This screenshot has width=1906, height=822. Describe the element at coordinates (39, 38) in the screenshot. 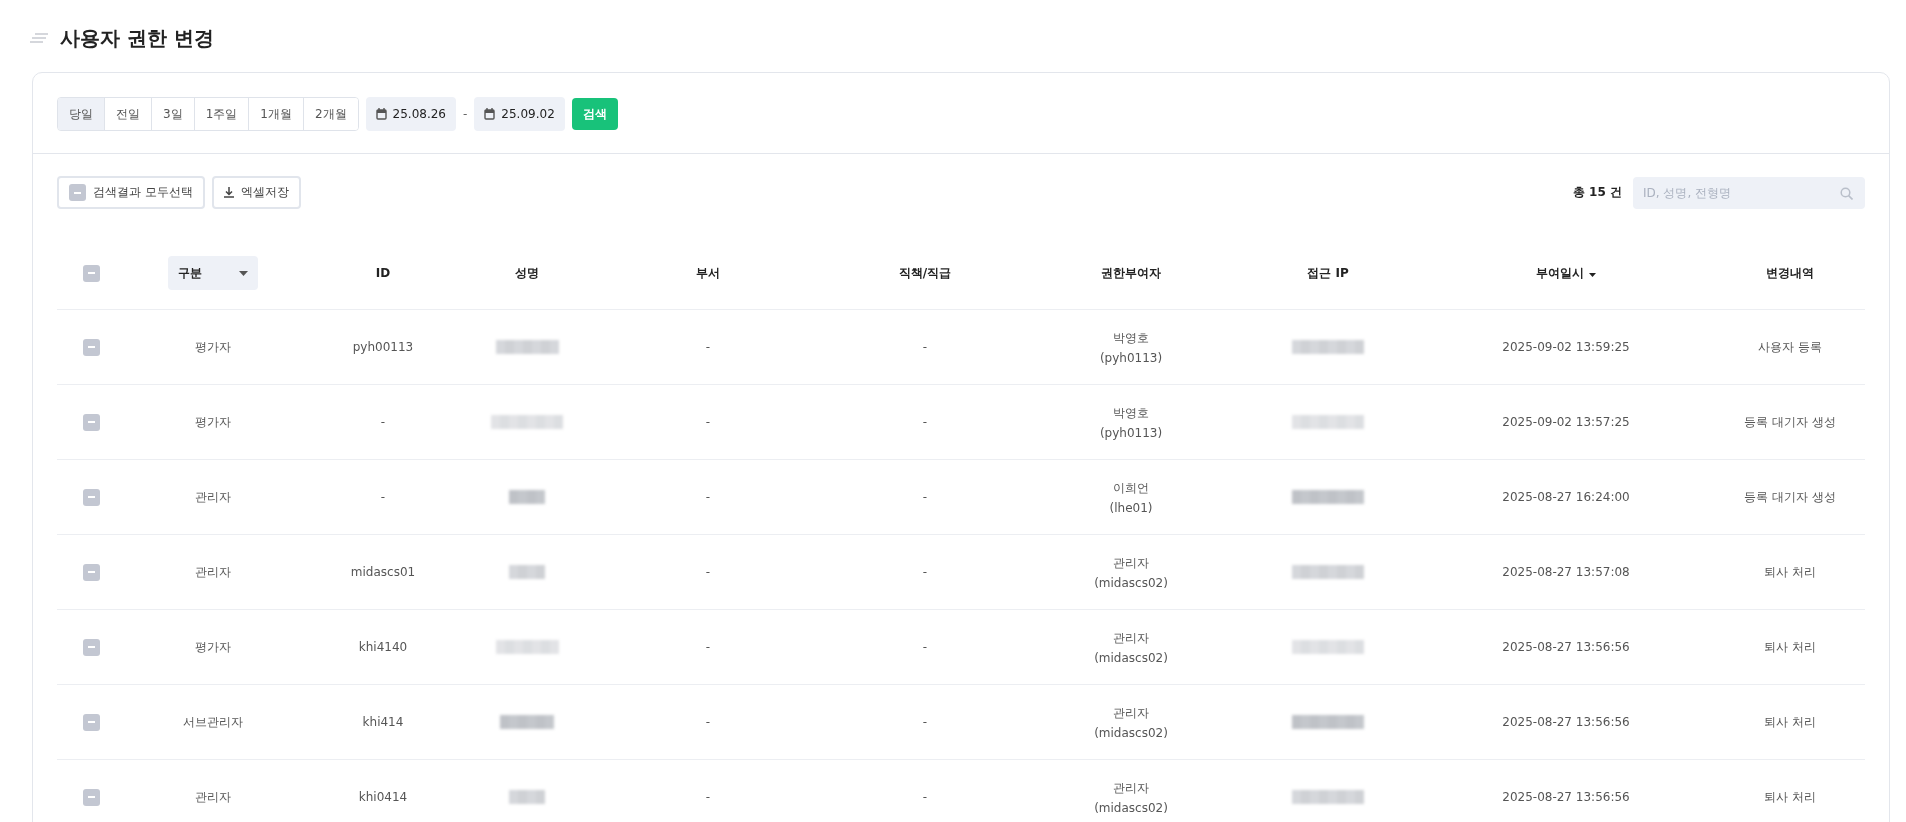

I see `menu-icon` at that location.